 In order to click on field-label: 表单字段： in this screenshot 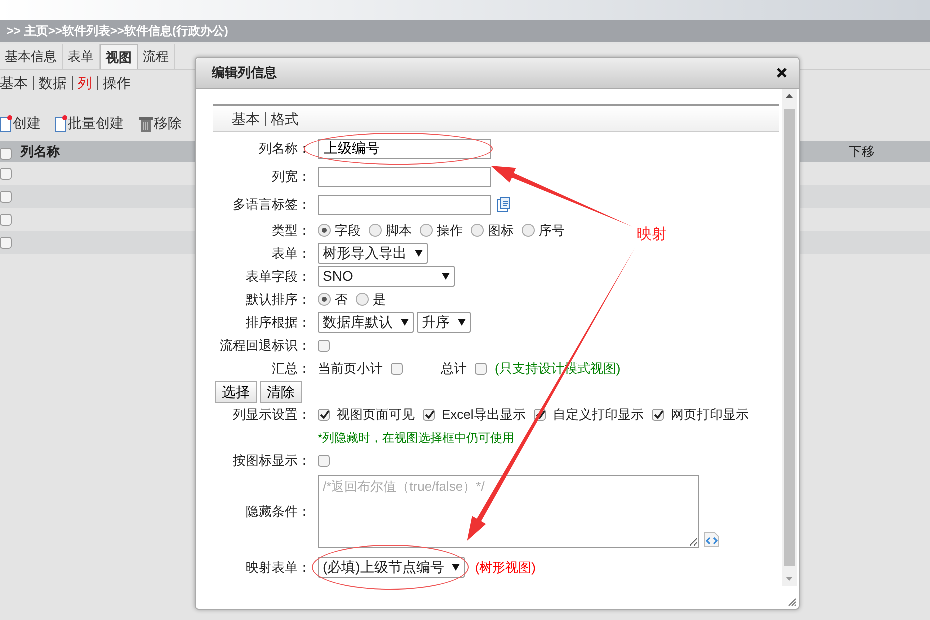, I will do `click(278, 277)`.